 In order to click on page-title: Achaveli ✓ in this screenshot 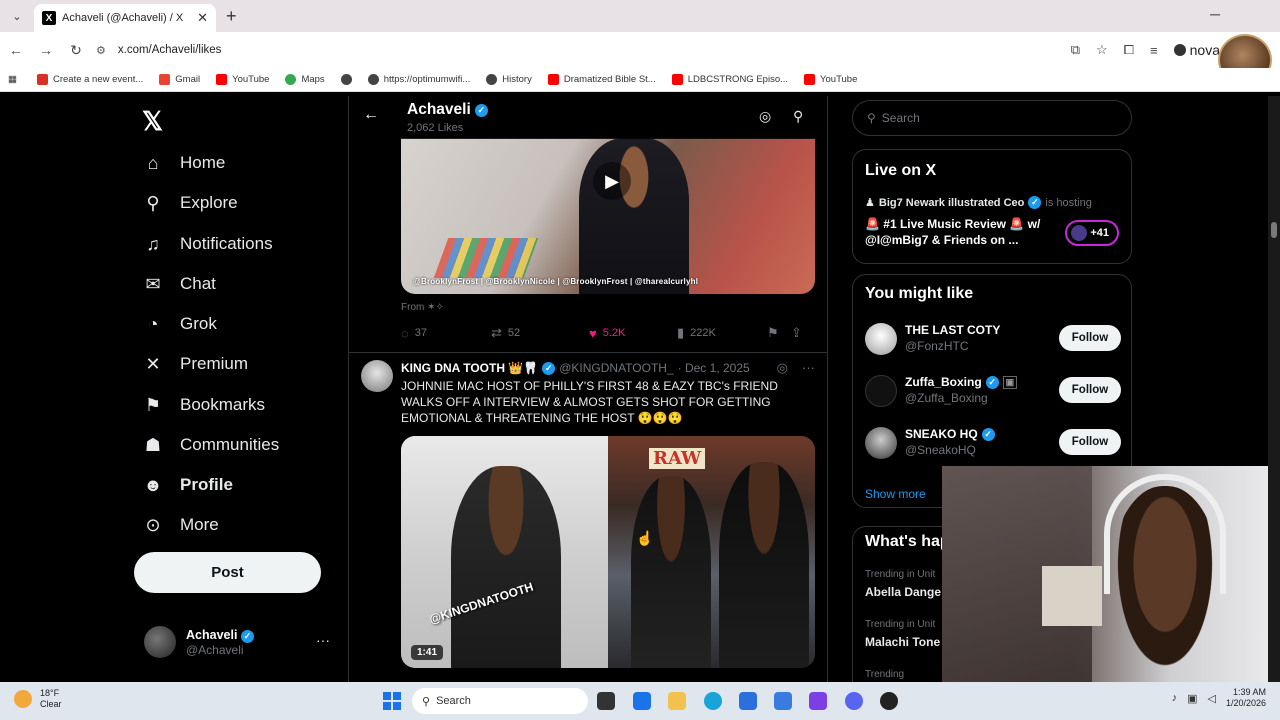, I will do `click(447, 110)`.